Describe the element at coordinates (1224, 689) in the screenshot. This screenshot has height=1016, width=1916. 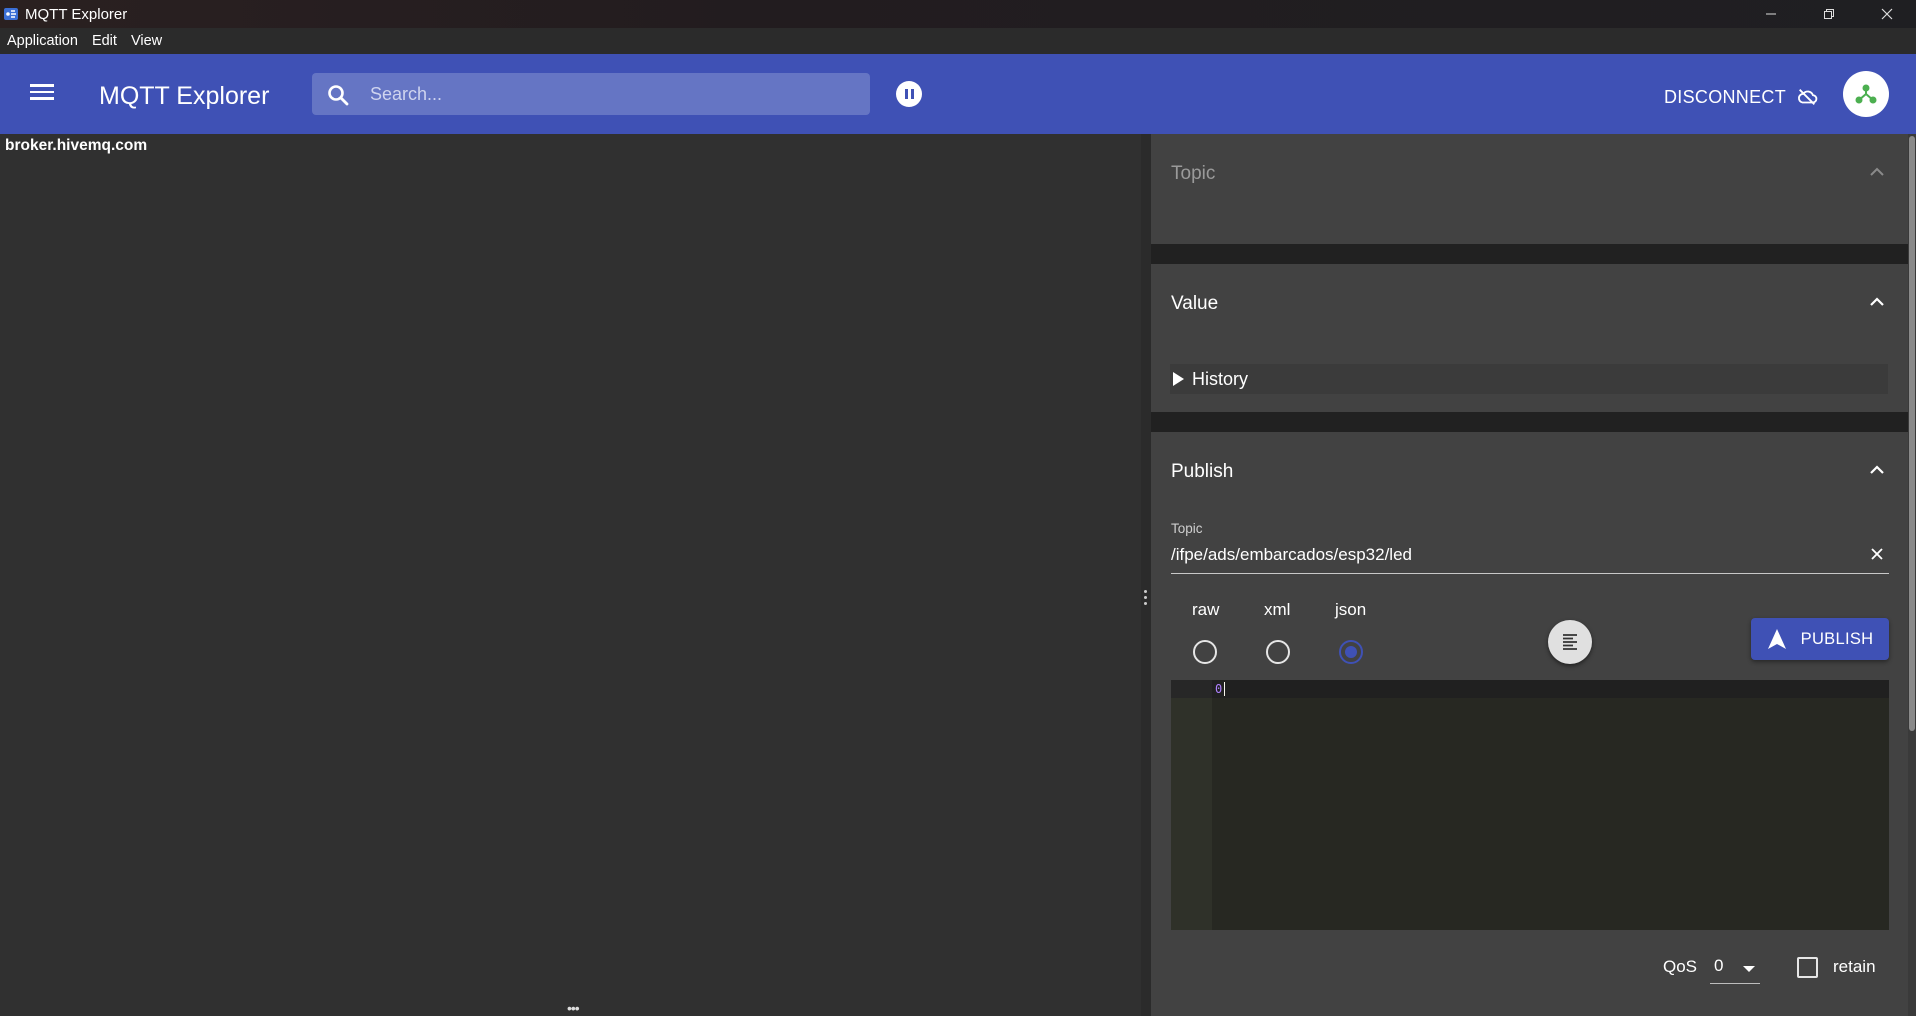
I see `editor-cursor` at that location.